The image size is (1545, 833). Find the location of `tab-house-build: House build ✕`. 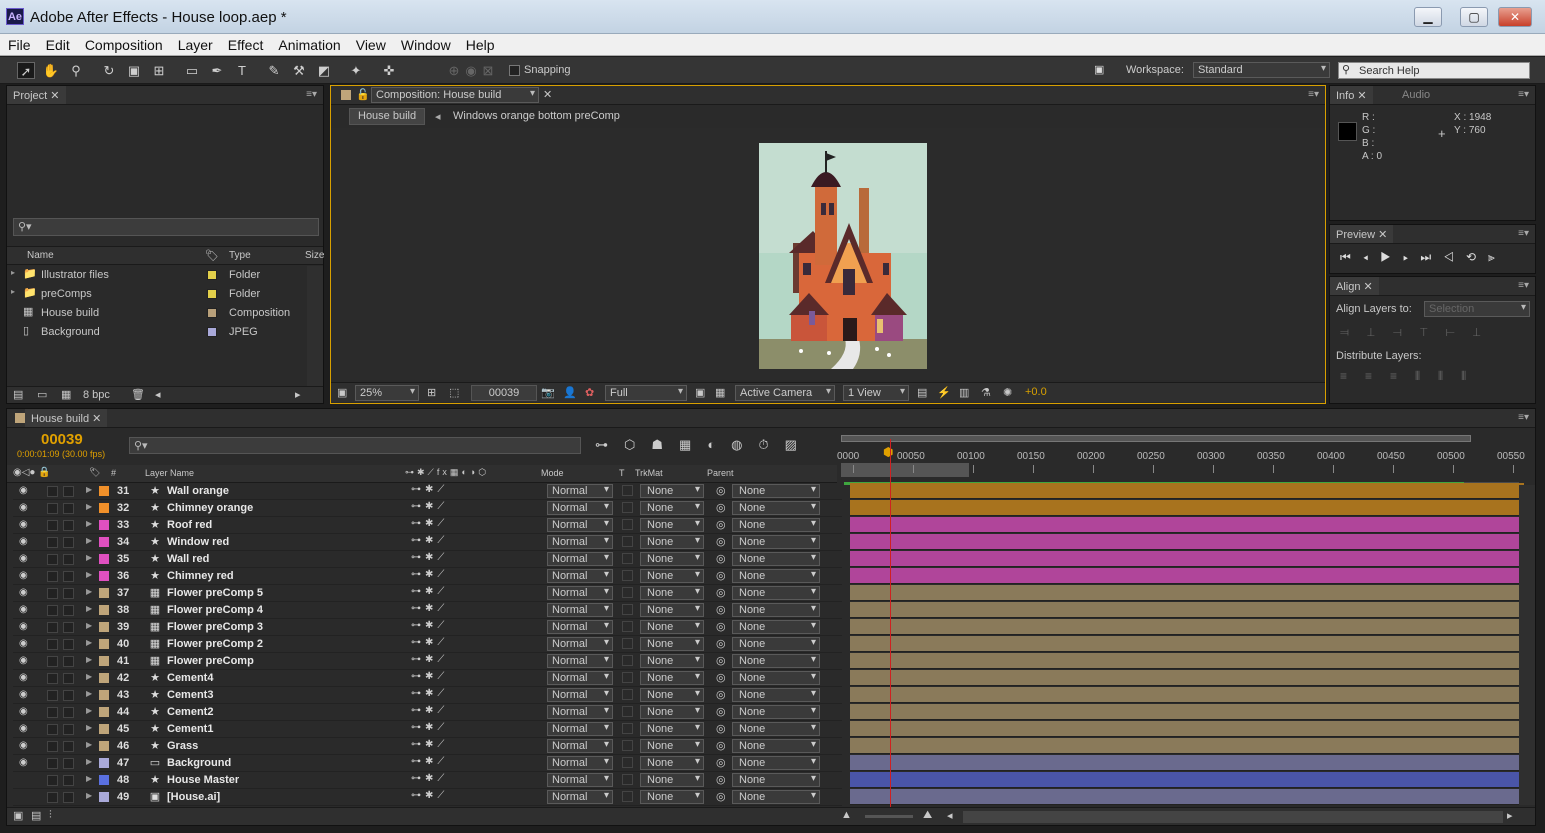

tab-house-build: House build ✕ is located at coordinates (66, 418).